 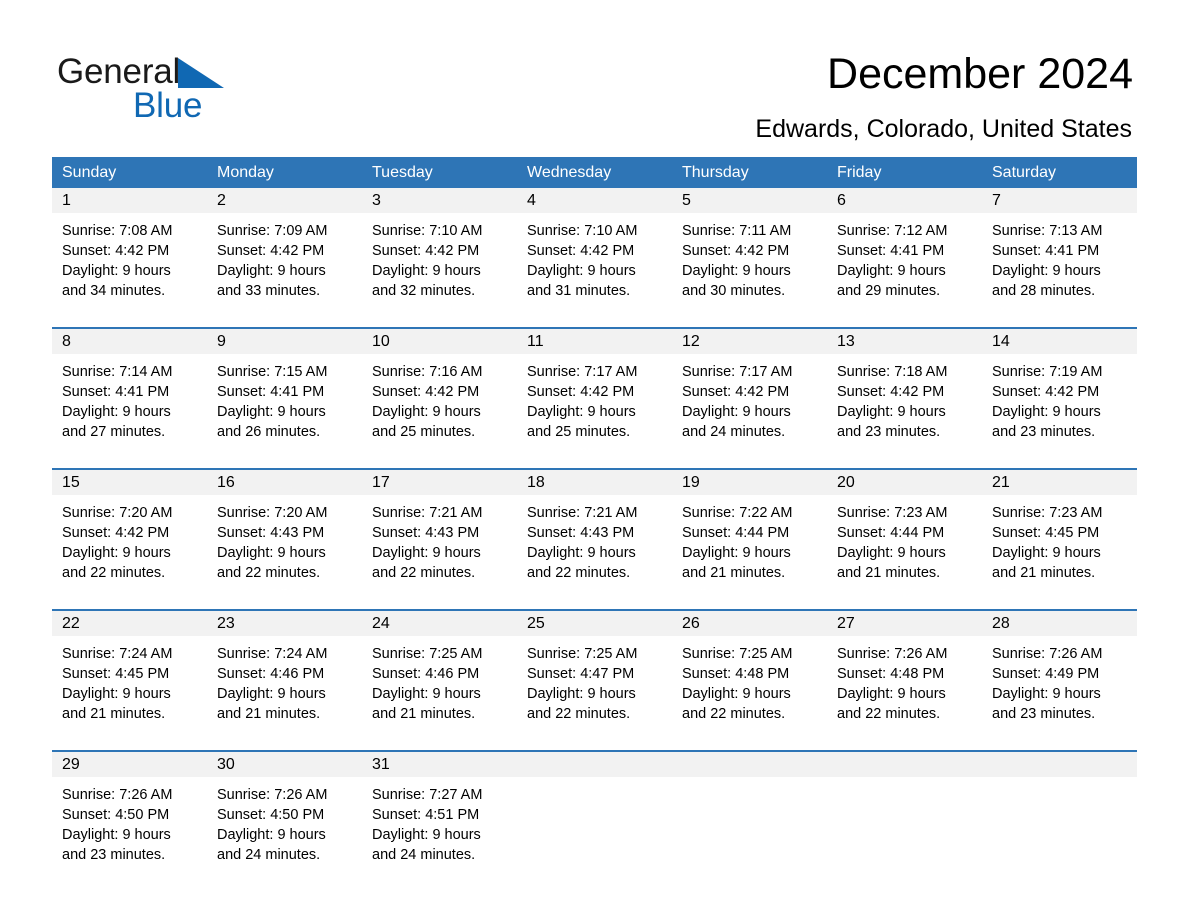 I want to click on day-number: 4, so click(x=594, y=200).